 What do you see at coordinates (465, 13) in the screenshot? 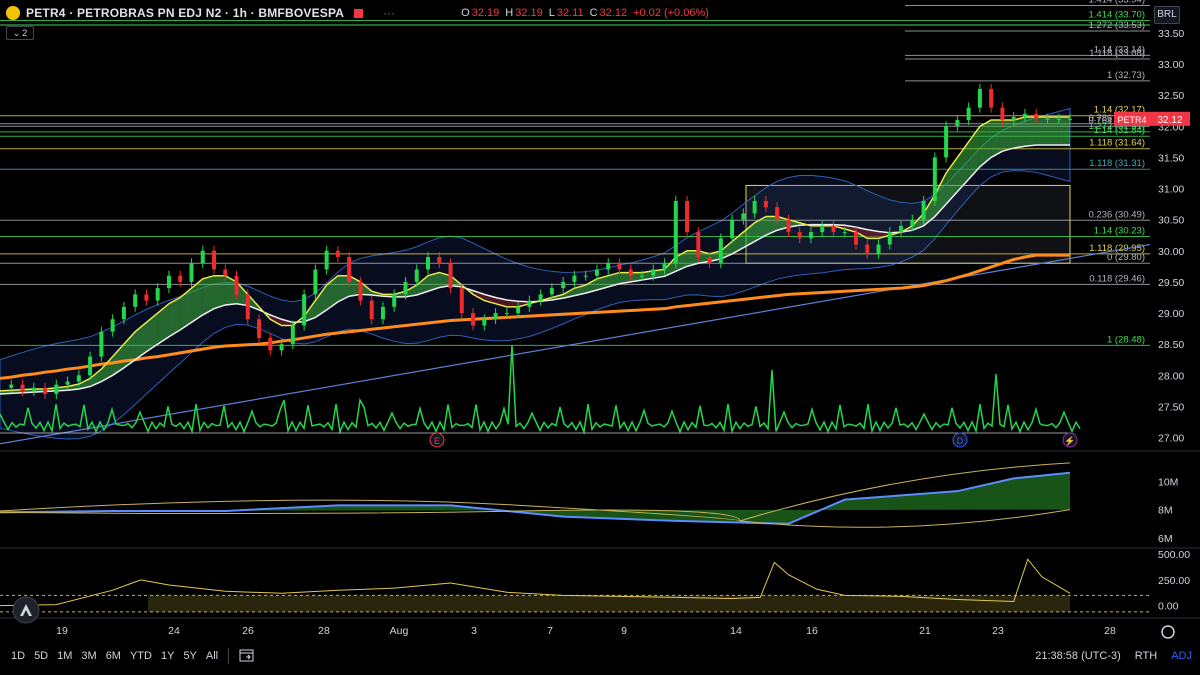
I see `open-label: O` at bounding box center [465, 13].